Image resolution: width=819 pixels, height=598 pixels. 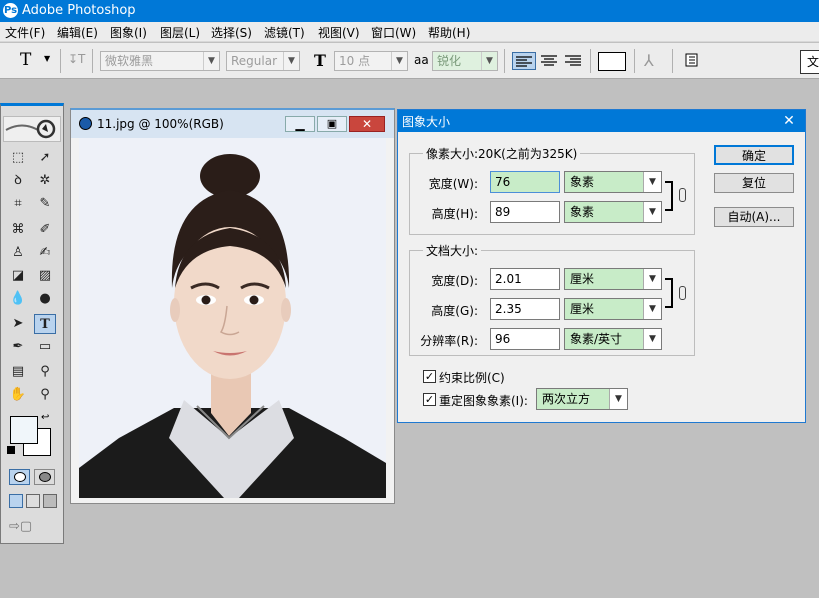 I want to click on doc-height-unit-value: 厘米, so click(x=582, y=309).